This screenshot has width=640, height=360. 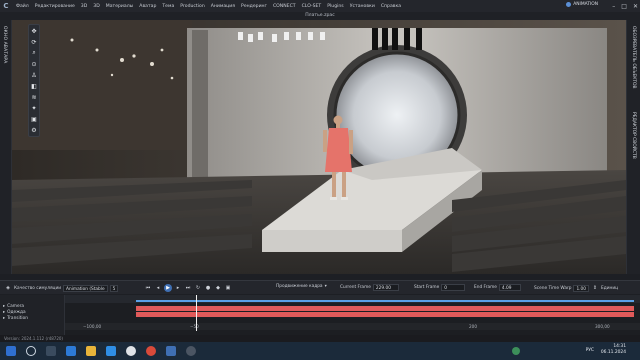 I want to click on menu-settings: Установки, so click(x=362, y=6).